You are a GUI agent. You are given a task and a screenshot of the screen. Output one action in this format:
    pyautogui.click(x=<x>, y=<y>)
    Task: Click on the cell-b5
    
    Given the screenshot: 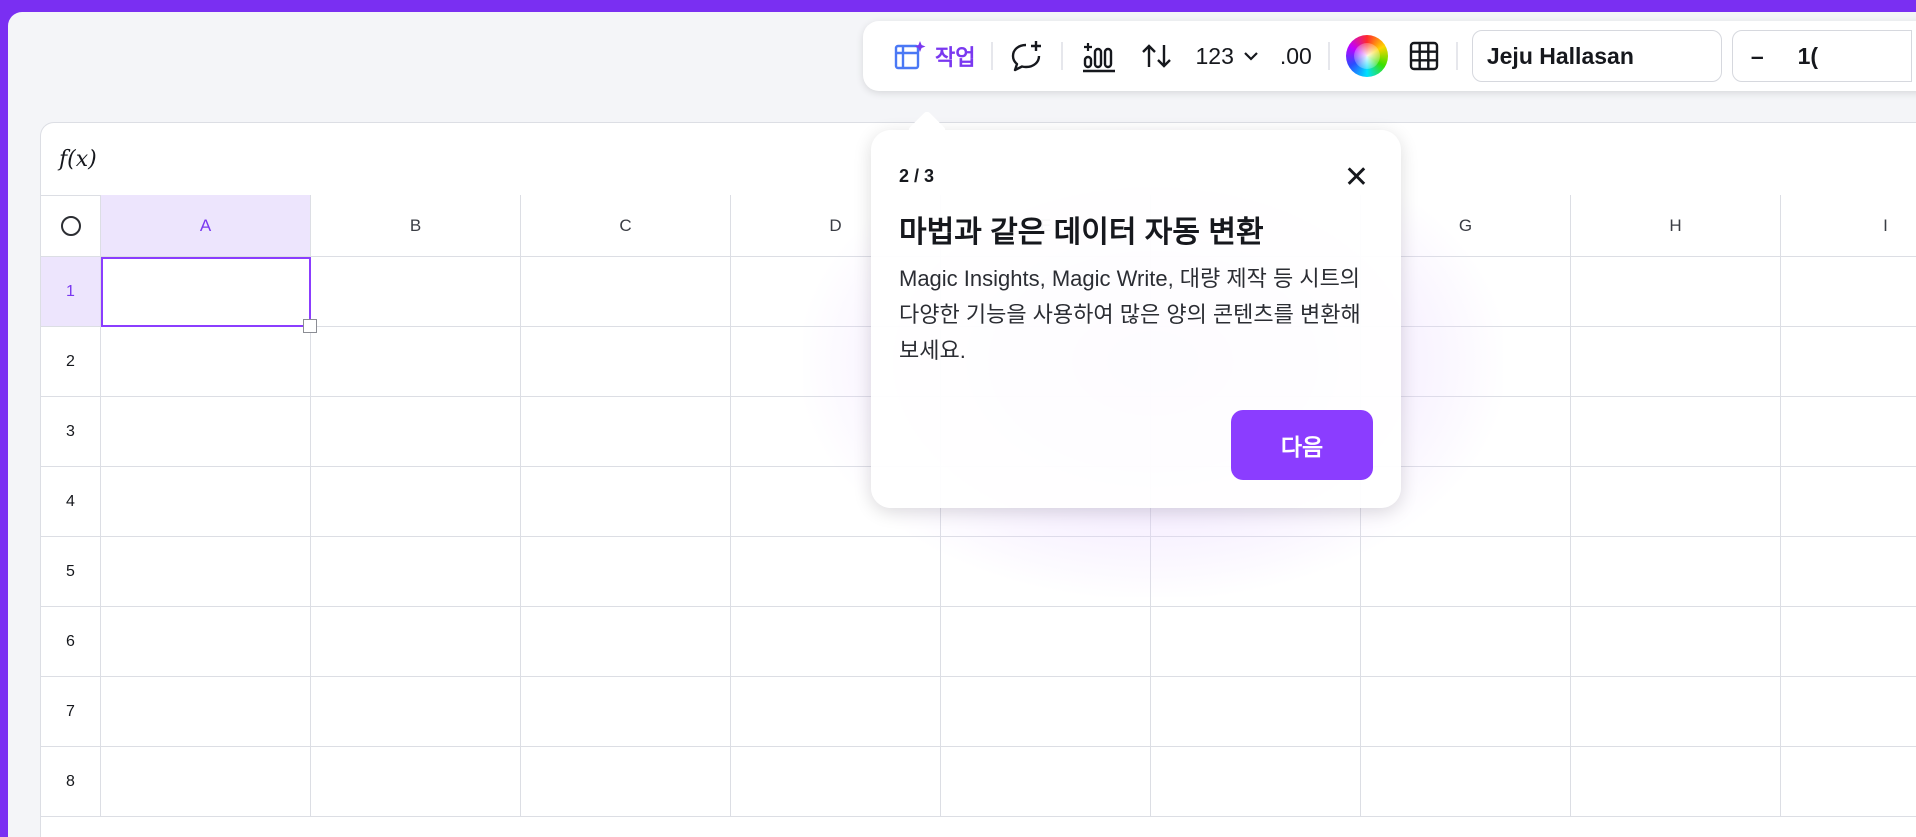 What is the action you would take?
    pyautogui.click(x=416, y=572)
    